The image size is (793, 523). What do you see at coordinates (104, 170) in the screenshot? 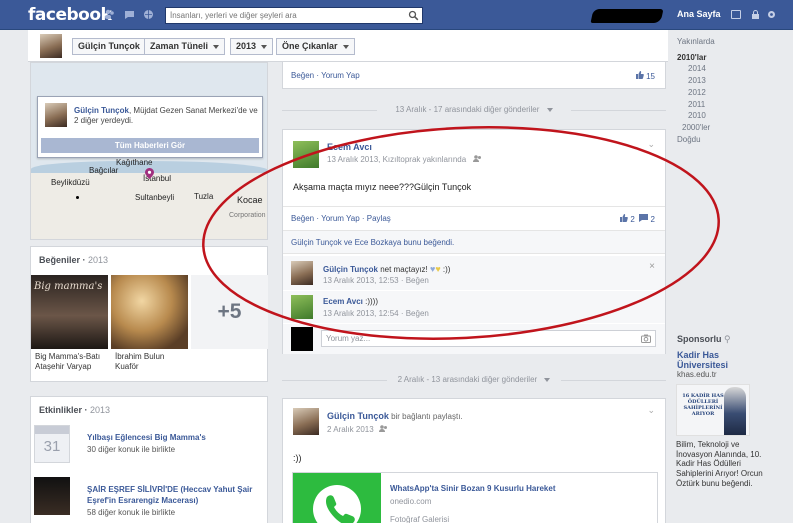
I see `map-place-label: Bağcılar` at bounding box center [104, 170].